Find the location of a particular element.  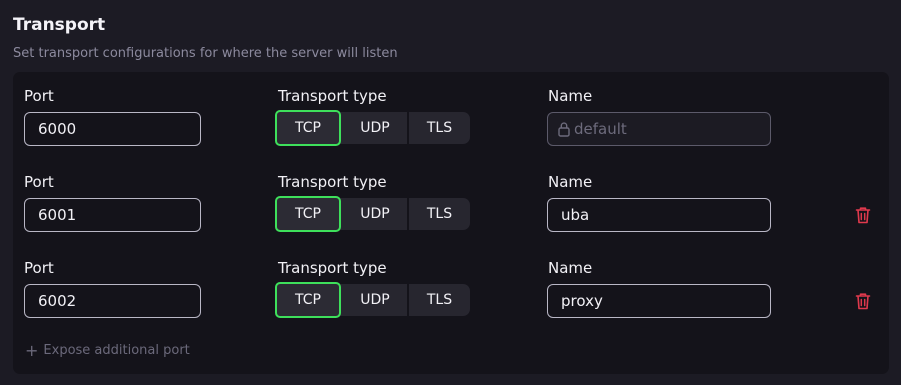

section-title: Transport is located at coordinates (59, 25).